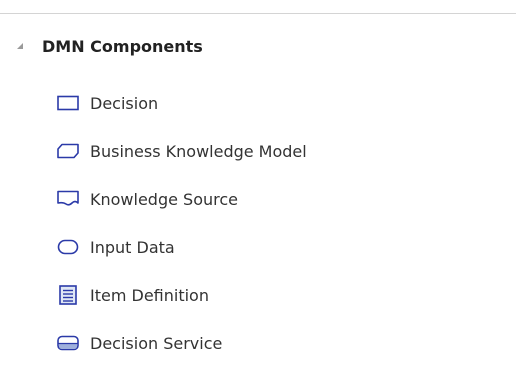 The image size is (516, 367). Describe the element at coordinates (122, 46) in the screenshot. I see `group-title: DMN Components` at that location.